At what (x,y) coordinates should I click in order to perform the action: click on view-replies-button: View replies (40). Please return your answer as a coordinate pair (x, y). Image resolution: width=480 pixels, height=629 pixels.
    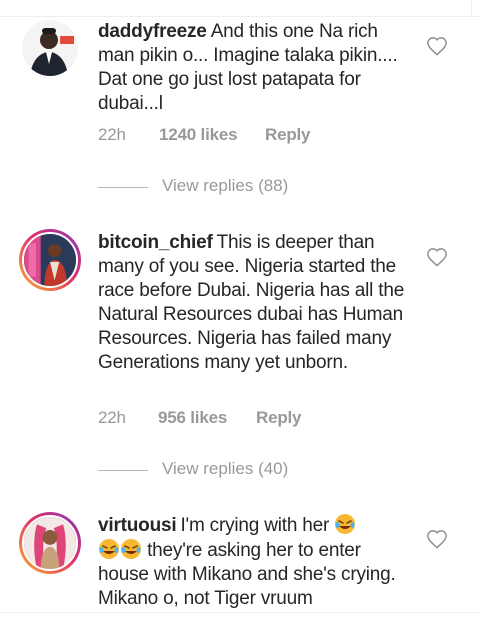
    Looking at the image, I should click on (218, 471).